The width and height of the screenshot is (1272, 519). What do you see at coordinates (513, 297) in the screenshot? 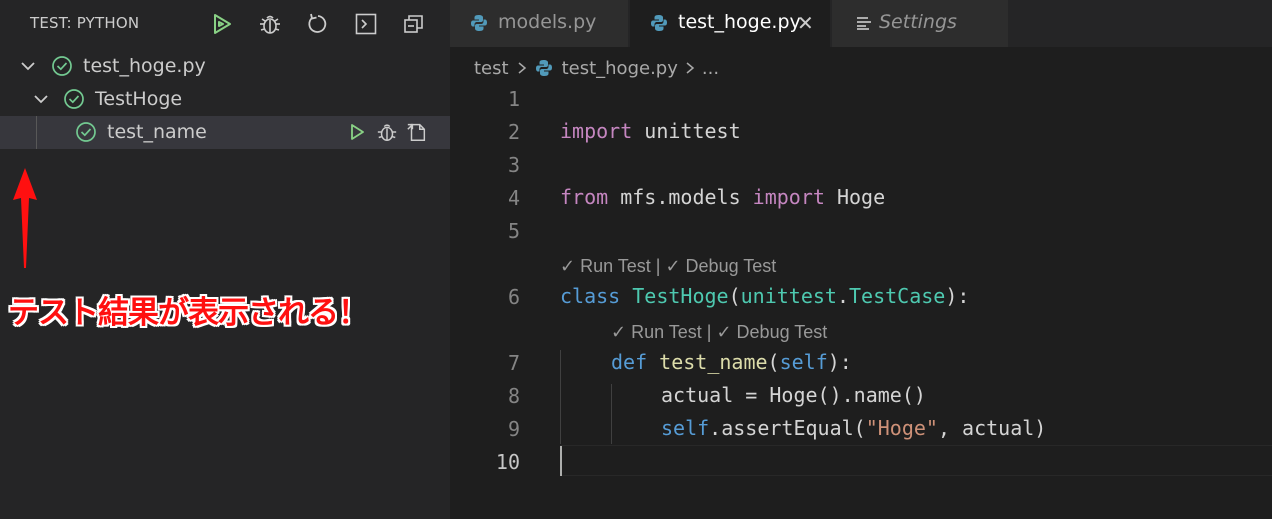
I see `line-number: 6` at bounding box center [513, 297].